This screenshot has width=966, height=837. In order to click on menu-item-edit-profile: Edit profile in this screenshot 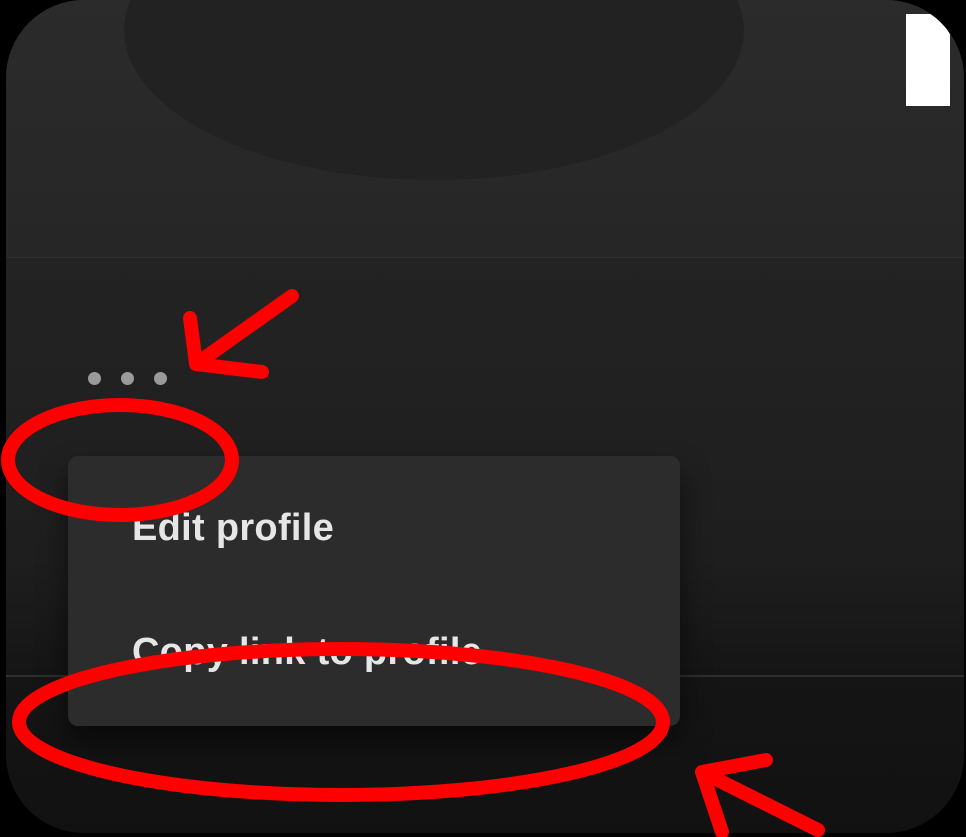, I will do `click(396, 528)`.